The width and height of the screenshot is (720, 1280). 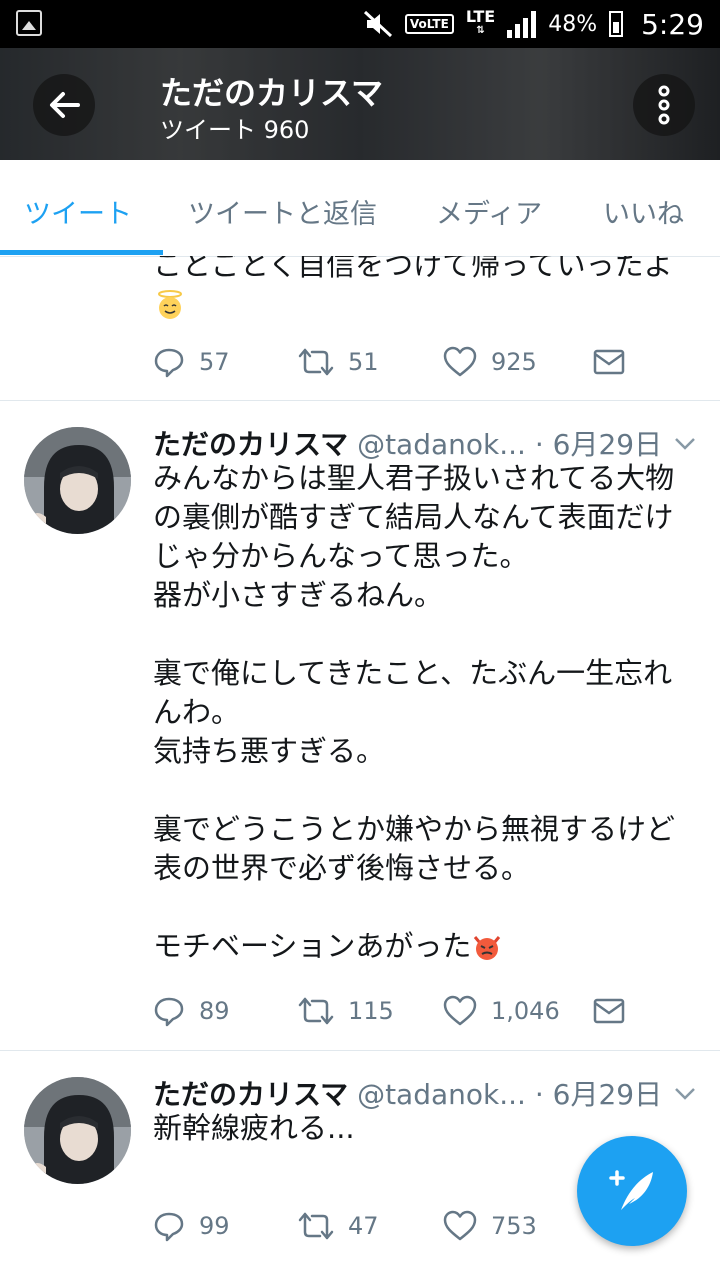 What do you see at coordinates (573, 24) in the screenshot?
I see `battery-percent: 48%` at bounding box center [573, 24].